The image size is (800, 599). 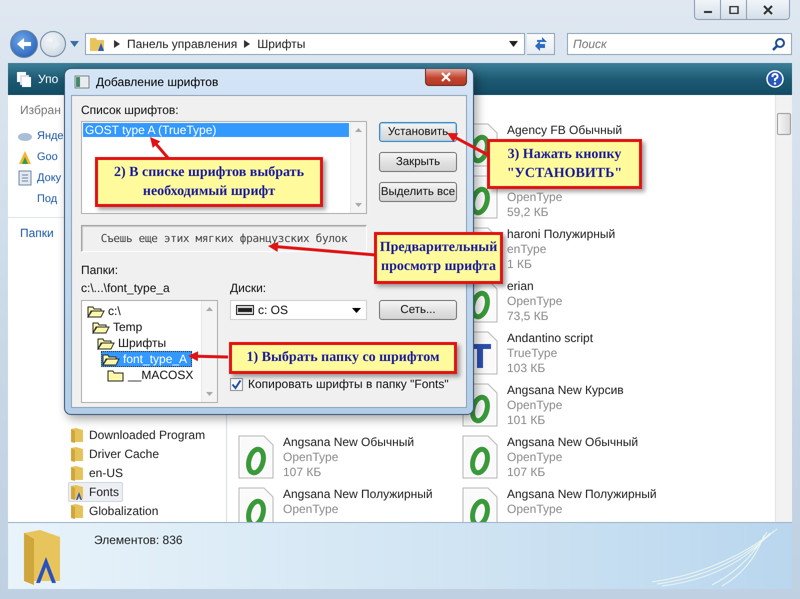 I want to click on callout-note: 3) Нажать кнопку "УСТАНОВИТЬ", so click(x=564, y=164).